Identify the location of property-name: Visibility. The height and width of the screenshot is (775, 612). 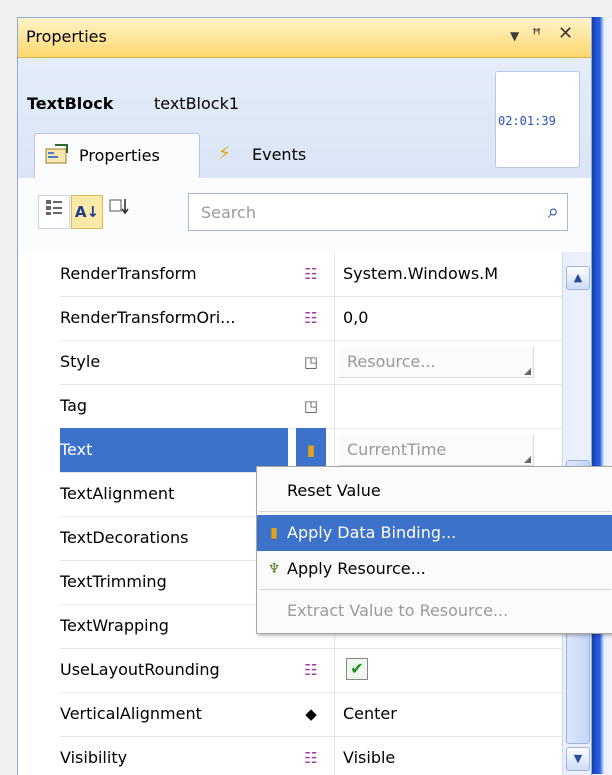
(94, 757).